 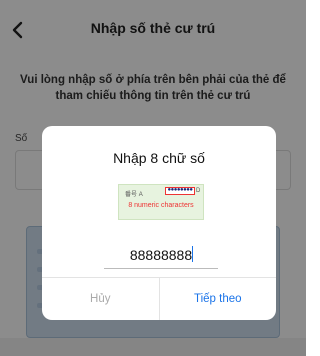 What do you see at coordinates (101, 299) in the screenshot?
I see `cancel-button: Hủy` at bounding box center [101, 299].